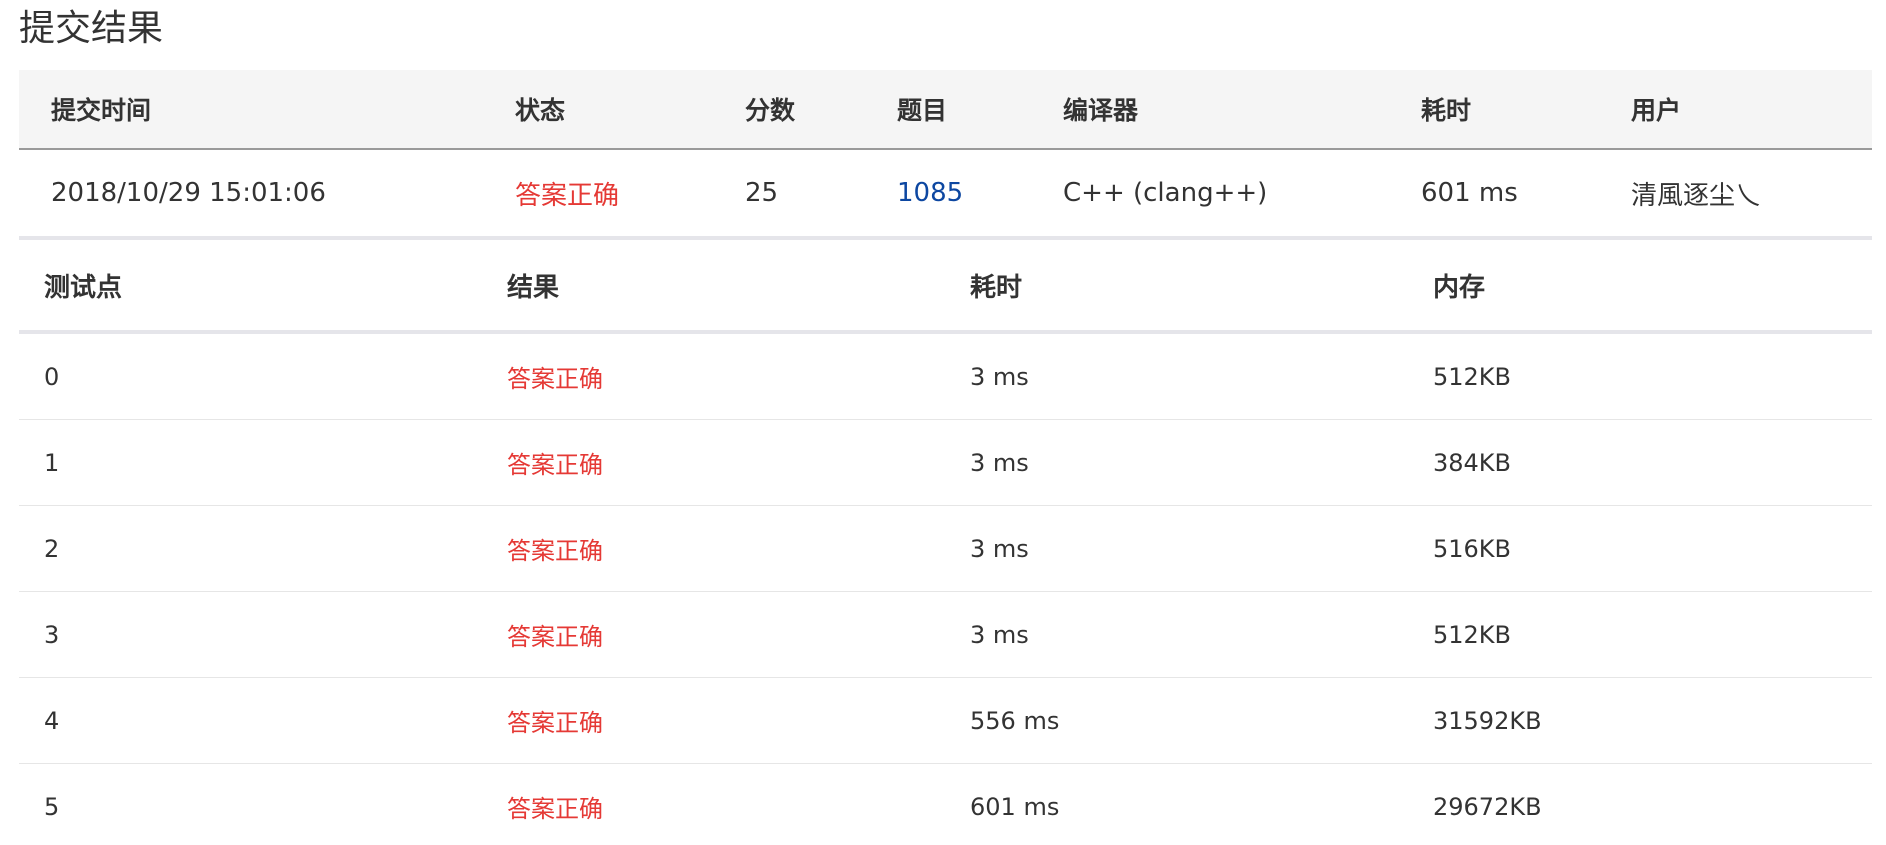  What do you see at coordinates (91, 28) in the screenshot?
I see `page-title: 提交结果` at bounding box center [91, 28].